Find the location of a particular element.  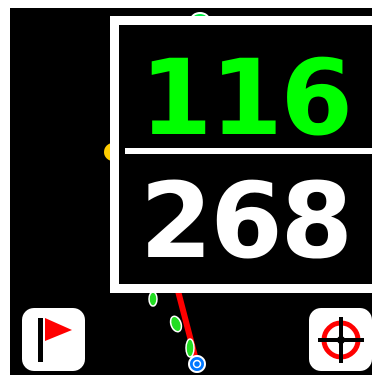

flag-button is located at coordinates (53, 339).